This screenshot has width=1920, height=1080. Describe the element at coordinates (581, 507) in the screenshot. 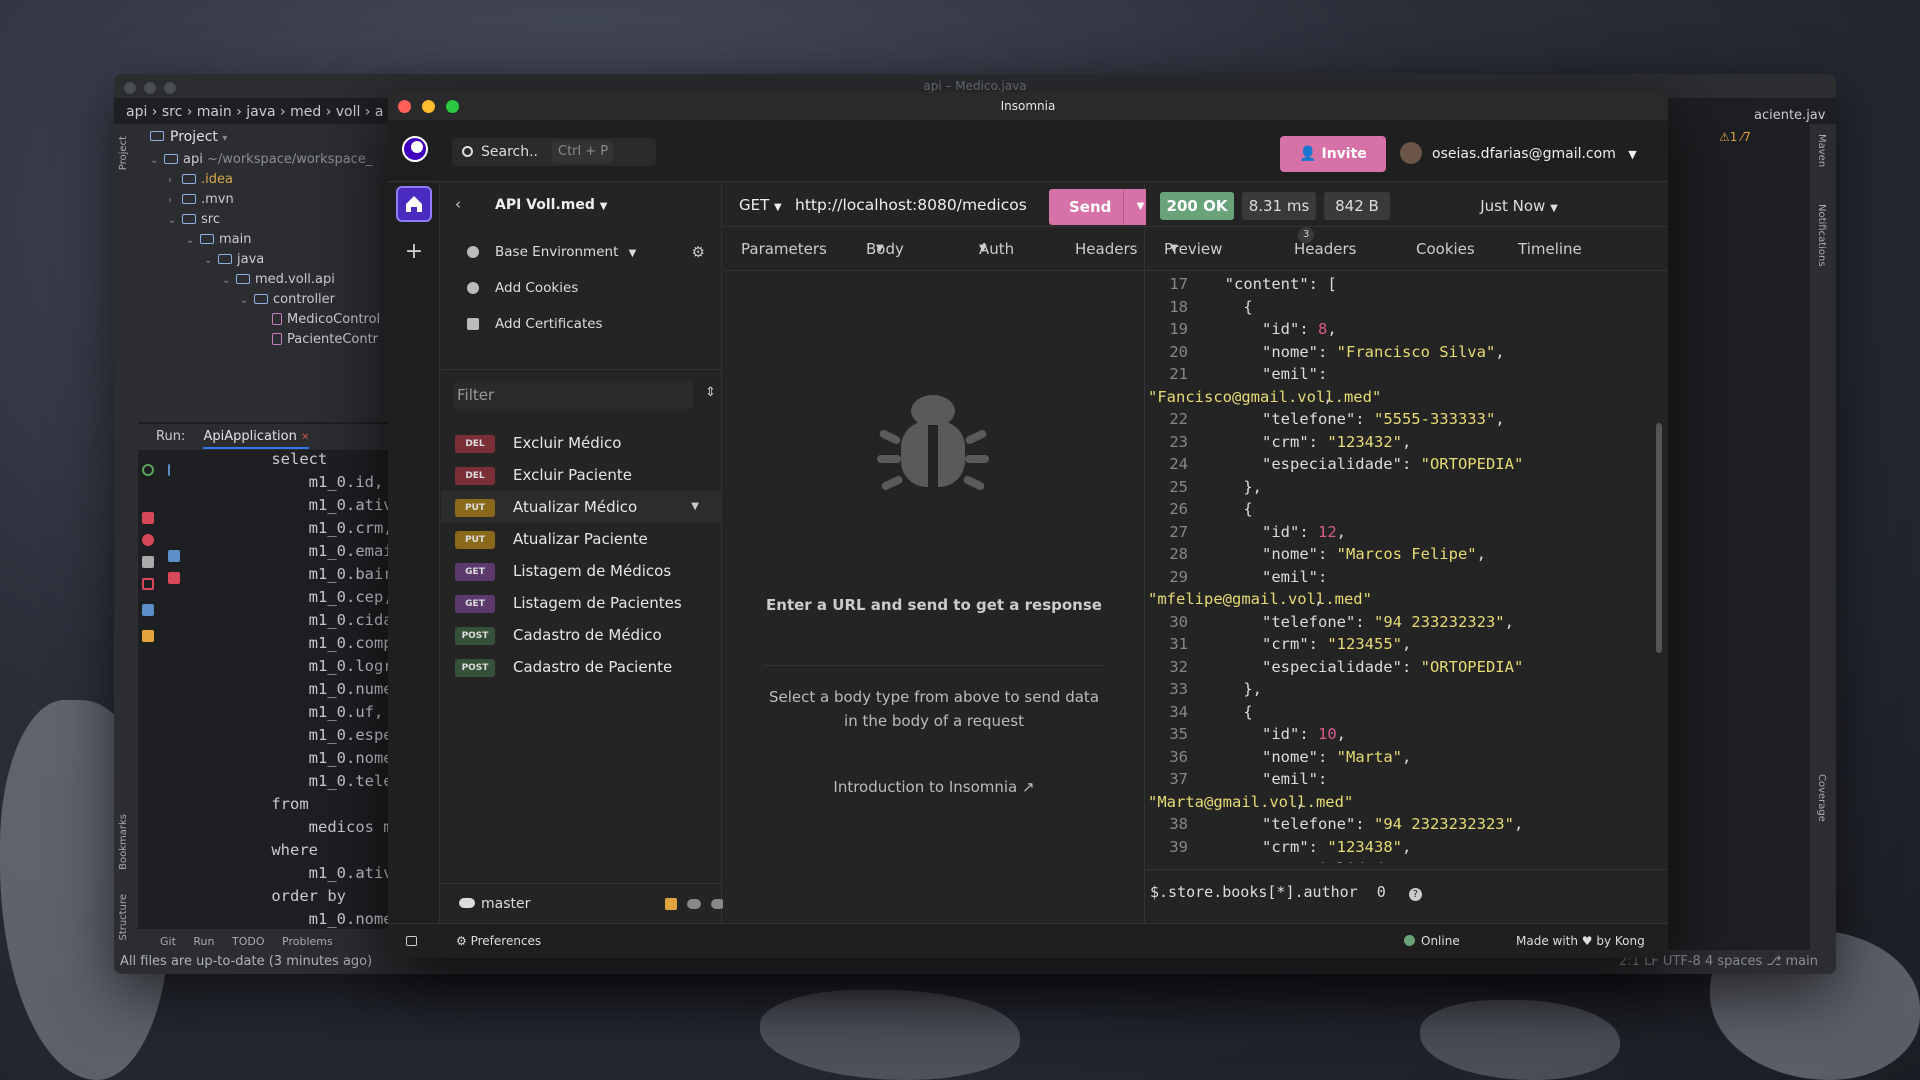

I see `request-item: PUT Atualizar Médico ▼` at that location.